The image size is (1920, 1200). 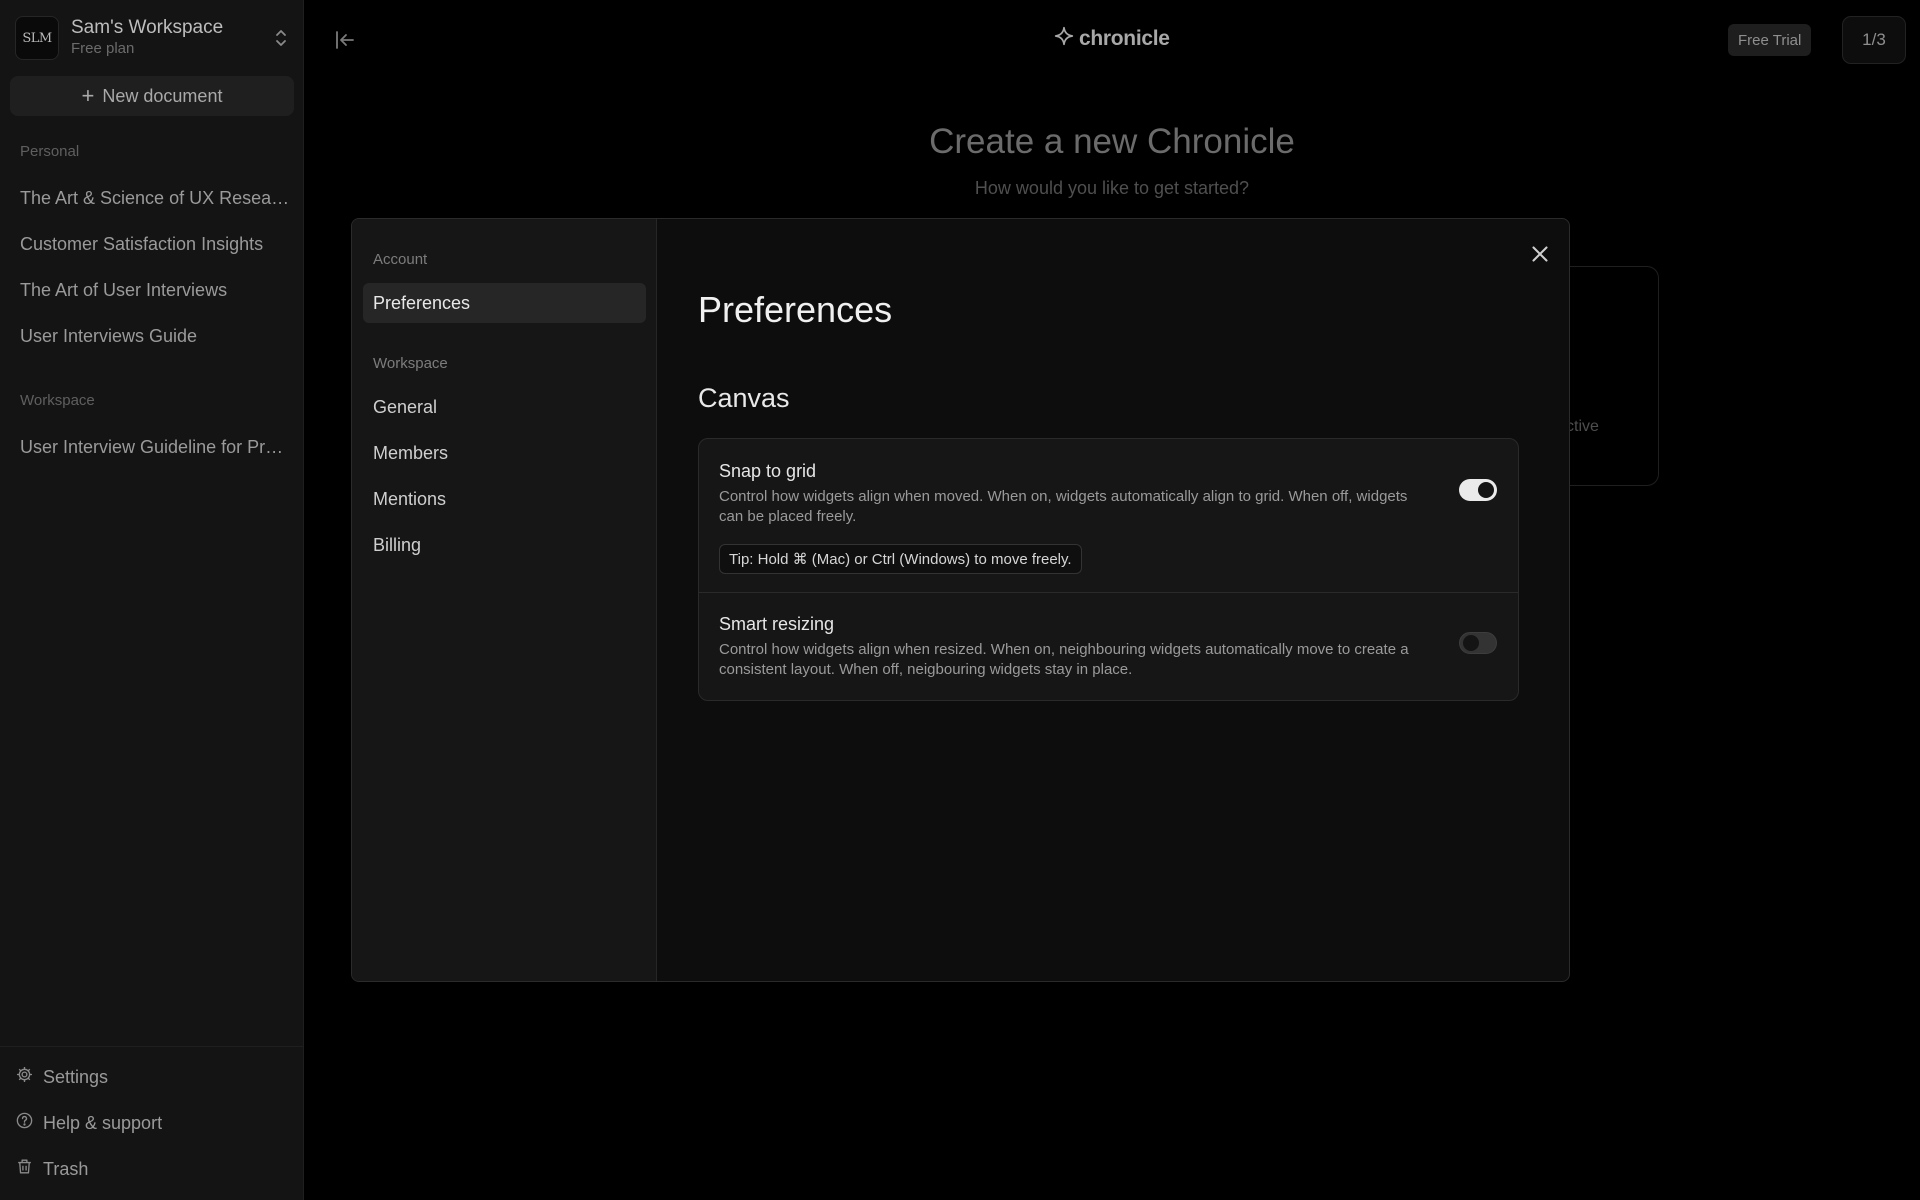 I want to click on sidebar-doc-item: The Art of User Interviews, so click(x=155, y=290).